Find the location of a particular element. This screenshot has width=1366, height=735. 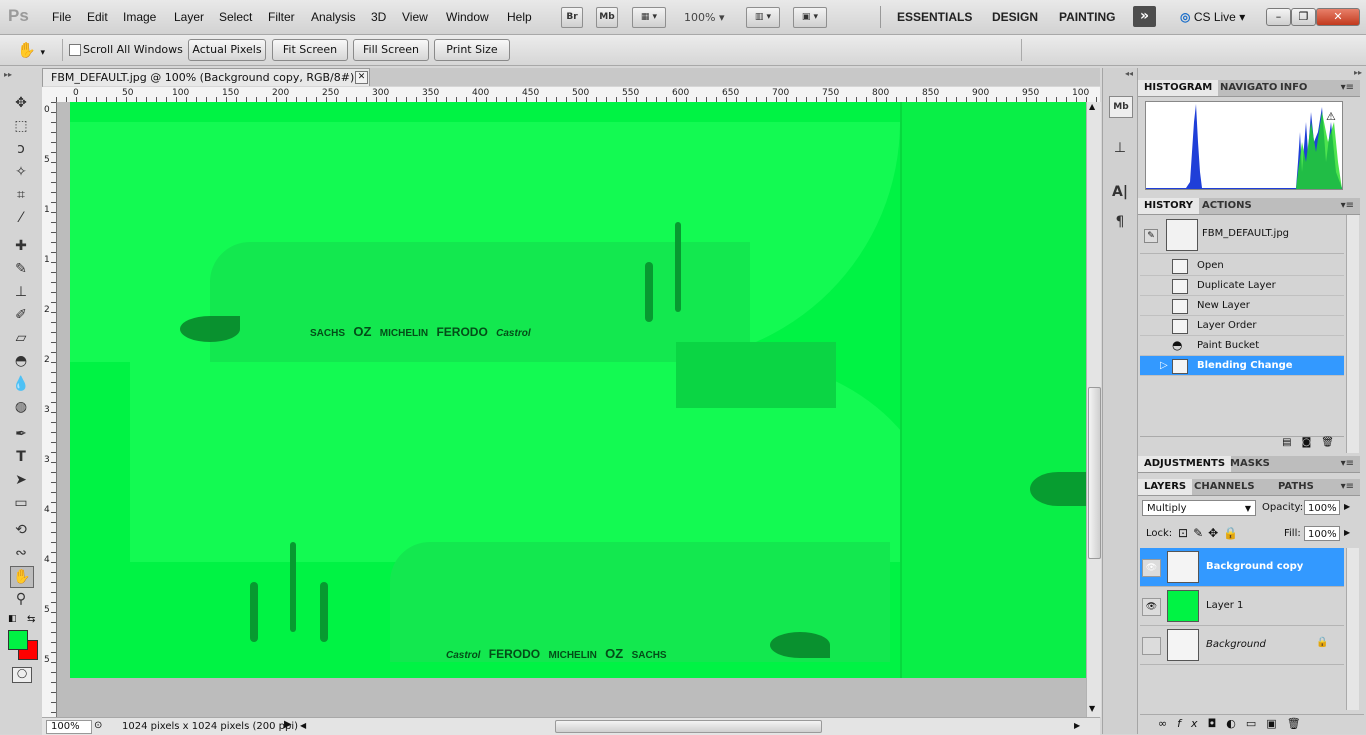

fill-slider-arrow-icon: ▶ is located at coordinates (1347, 532).